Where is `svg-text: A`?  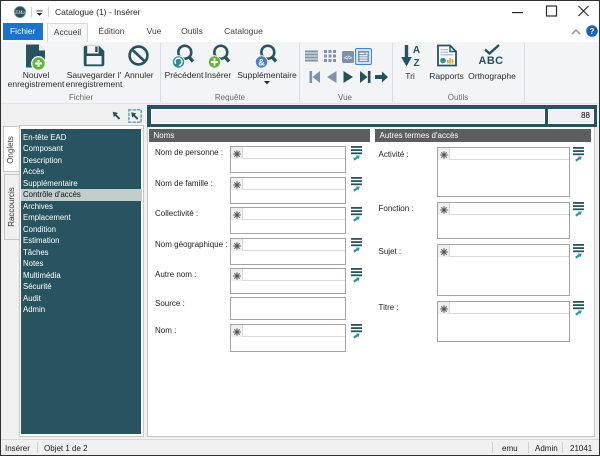 svg-text: A is located at coordinates (416, 50).